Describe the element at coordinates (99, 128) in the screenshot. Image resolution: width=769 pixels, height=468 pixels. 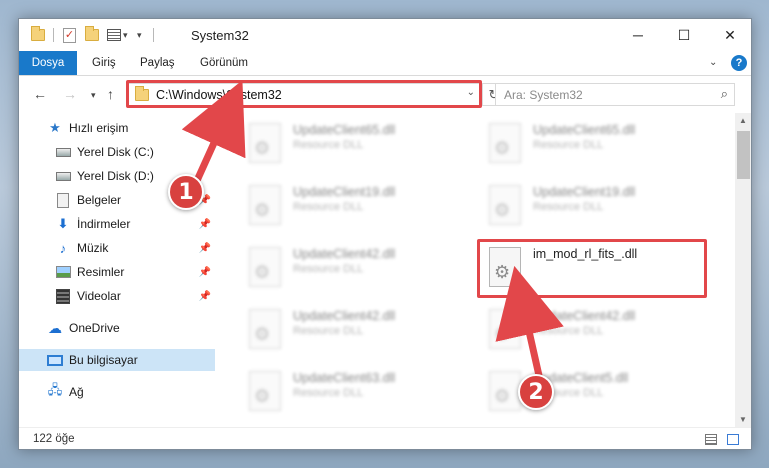
I see `nav-item-label: Hızlı erişim` at that location.